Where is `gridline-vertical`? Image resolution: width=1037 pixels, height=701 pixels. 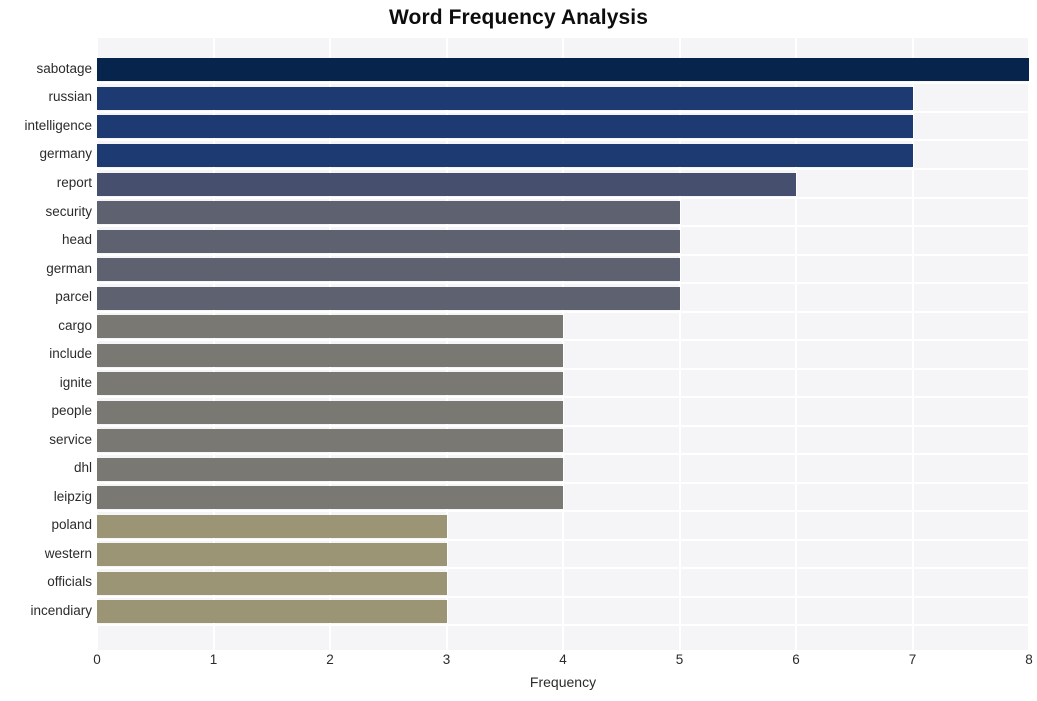 gridline-vertical is located at coordinates (1028, 344).